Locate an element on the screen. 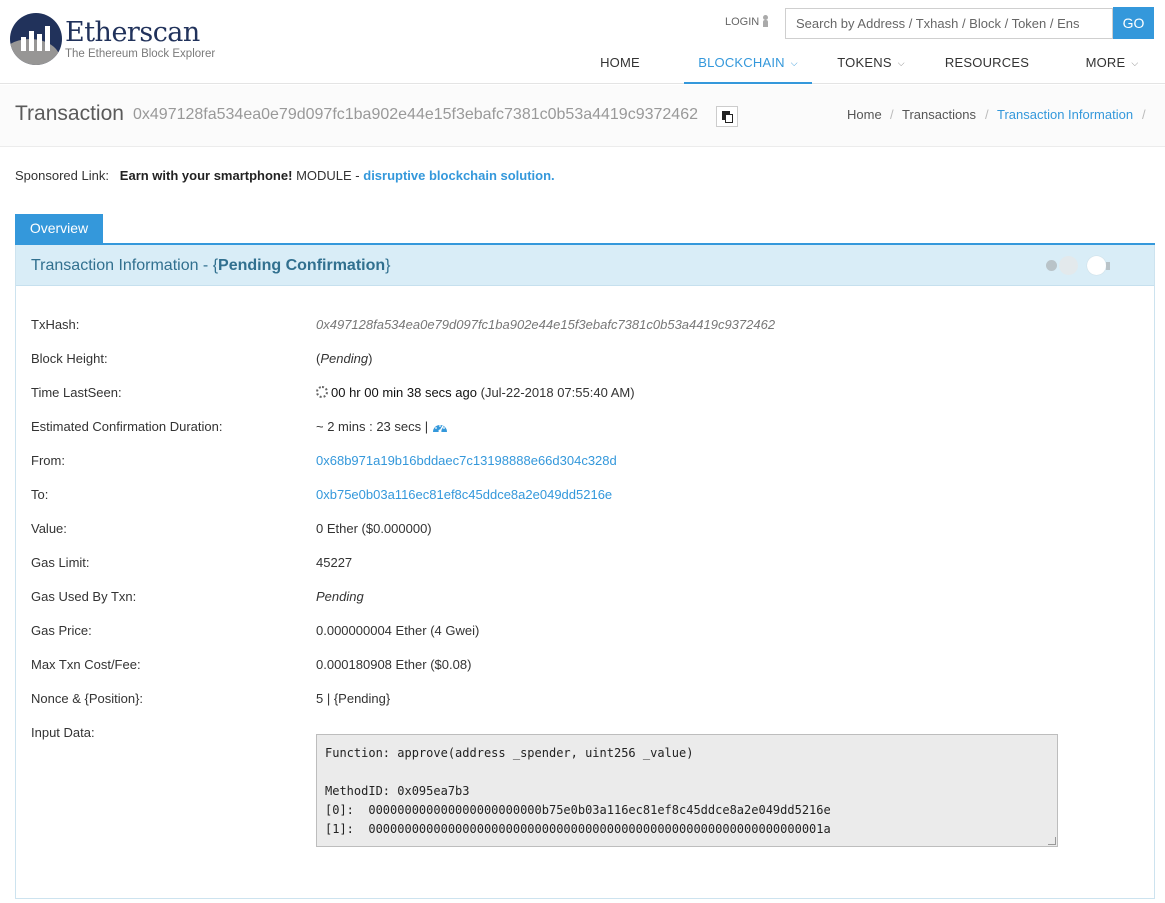 The width and height of the screenshot is (1165, 903). value-label: Value: is located at coordinates (49, 528).